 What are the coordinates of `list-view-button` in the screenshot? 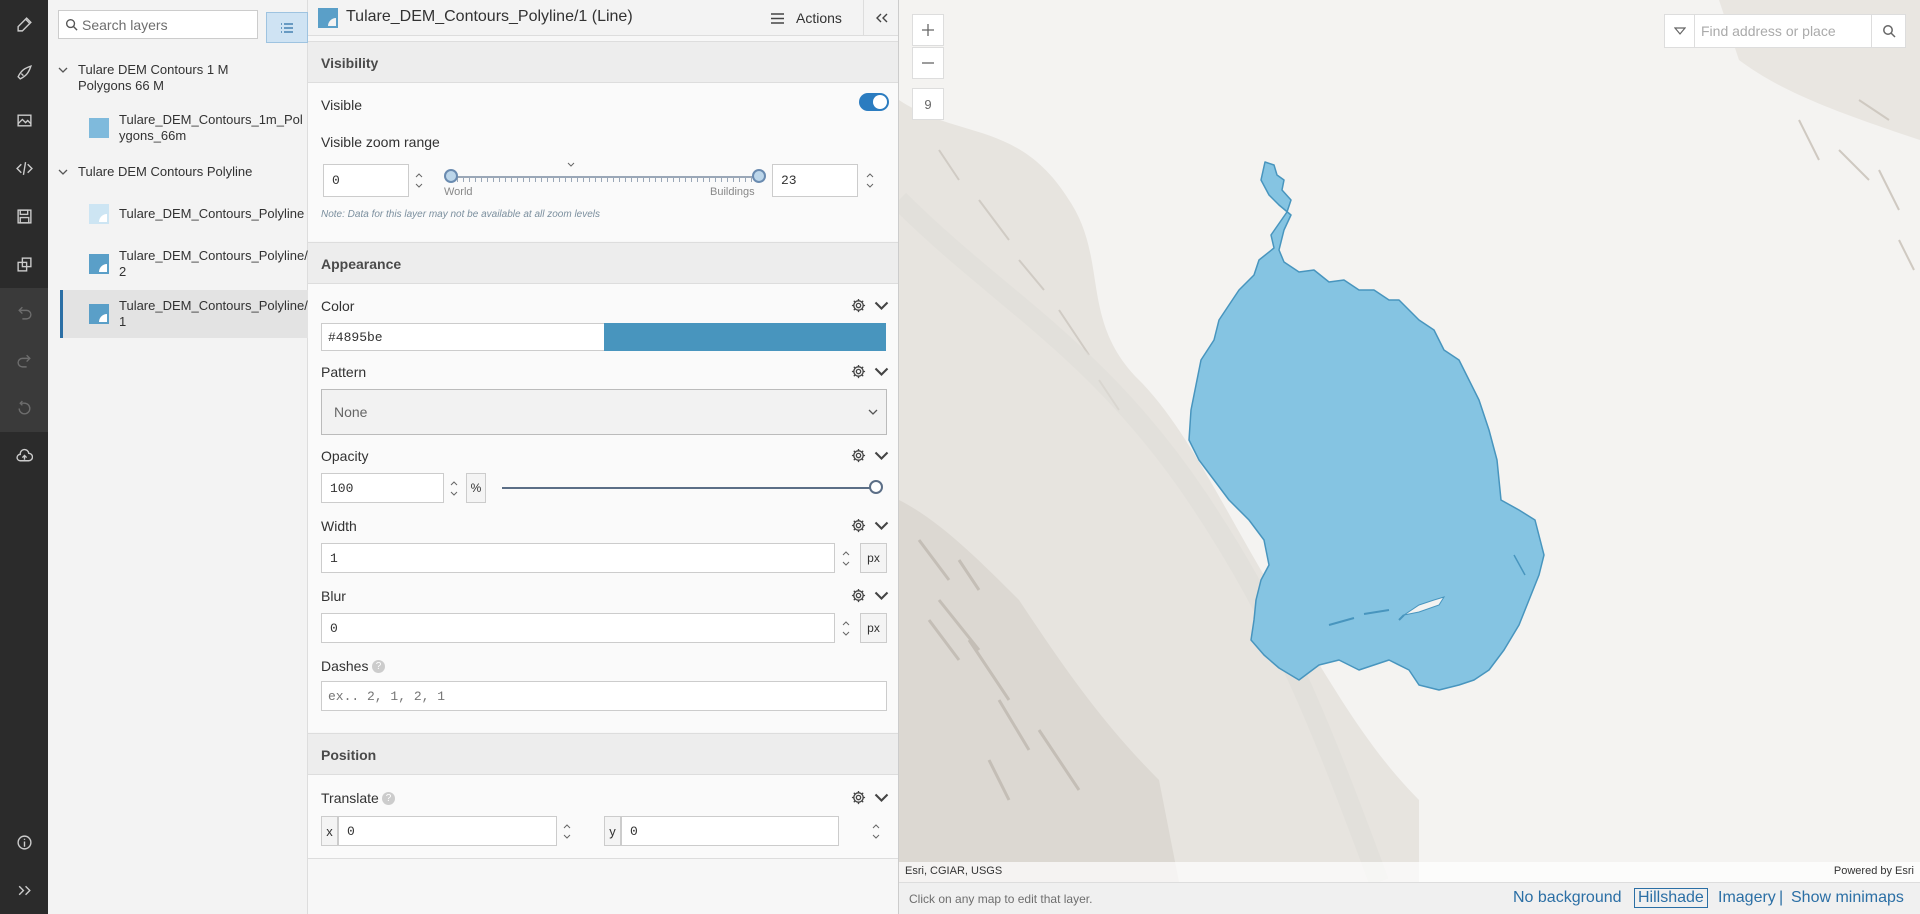 It's located at (287, 27).